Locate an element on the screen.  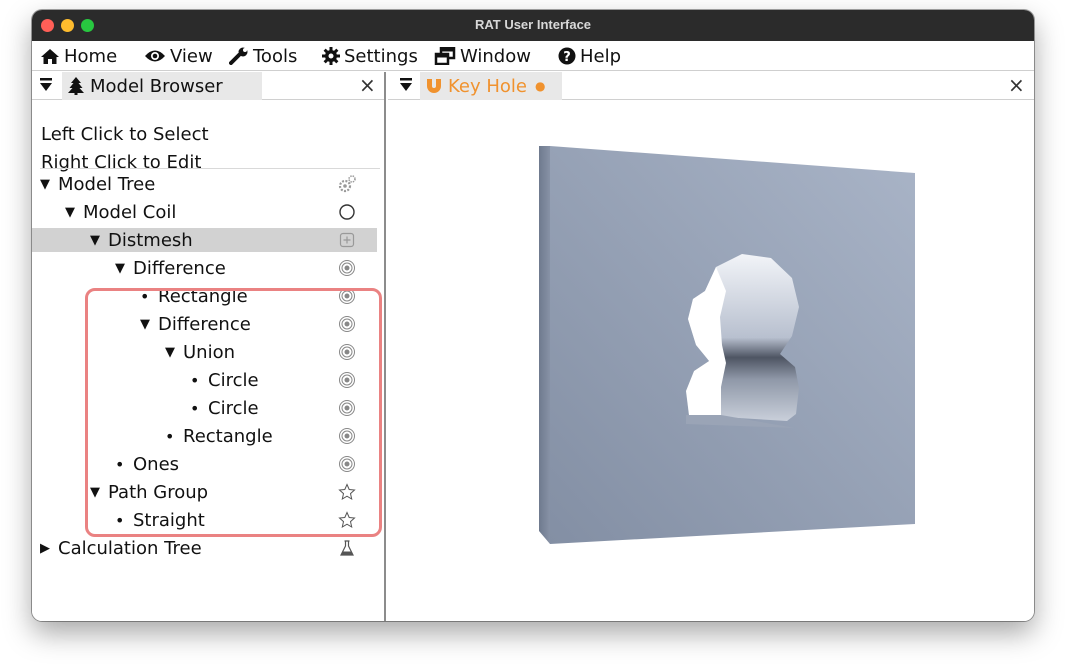
tree-row-label: Calculation Tree is located at coordinates (130, 548).